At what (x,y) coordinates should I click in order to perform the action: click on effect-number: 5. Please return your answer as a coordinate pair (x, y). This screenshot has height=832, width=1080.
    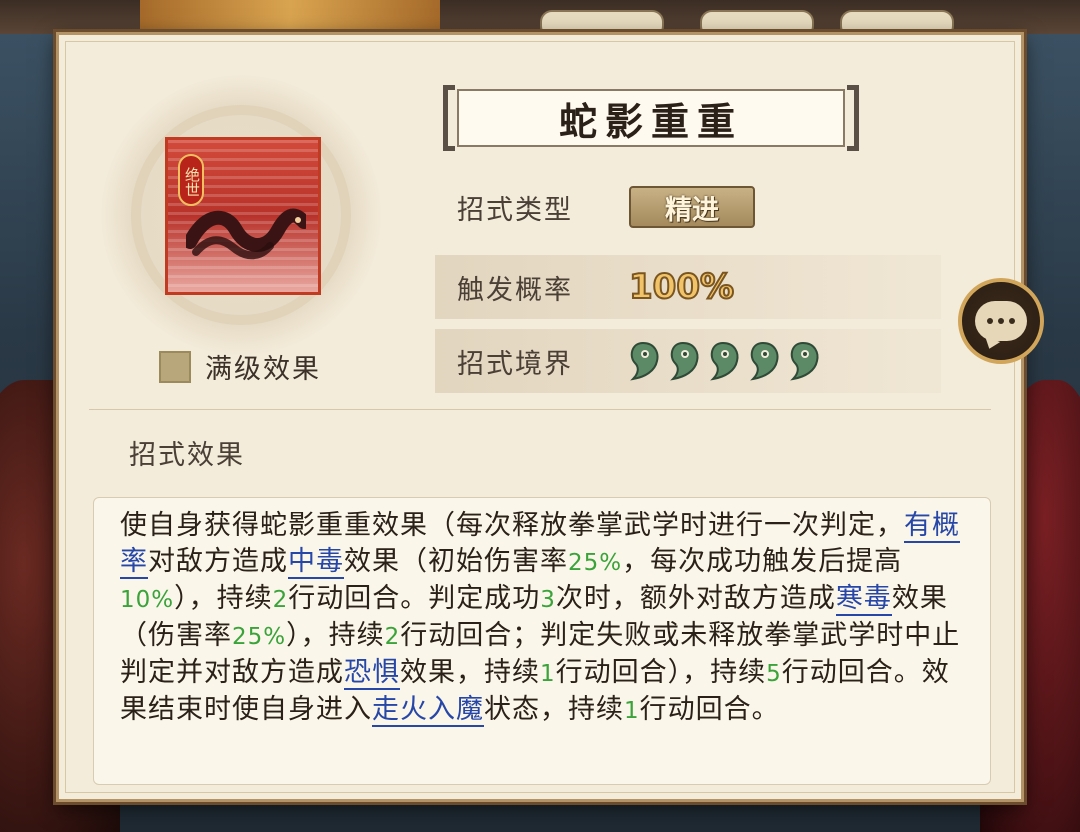
    Looking at the image, I should click on (774, 674).